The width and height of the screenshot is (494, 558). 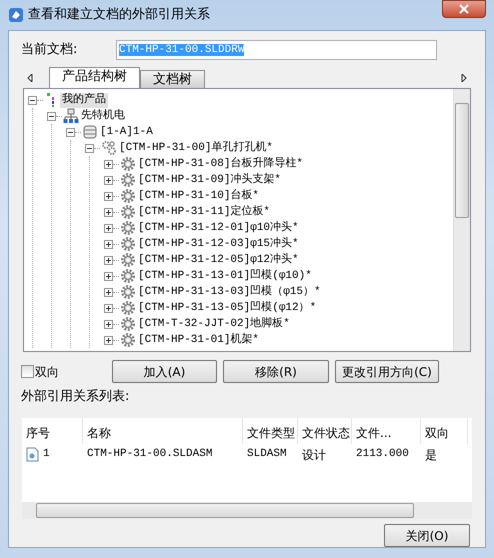 I want to click on vertical-scrollbar, so click(x=461, y=220).